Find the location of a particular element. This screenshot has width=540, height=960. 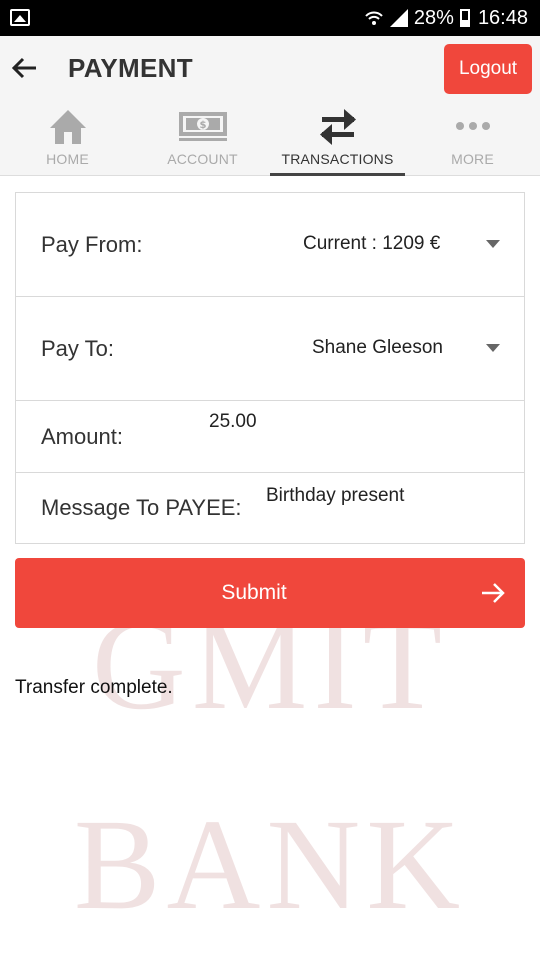

swap-arrows-icon is located at coordinates (337, 127).